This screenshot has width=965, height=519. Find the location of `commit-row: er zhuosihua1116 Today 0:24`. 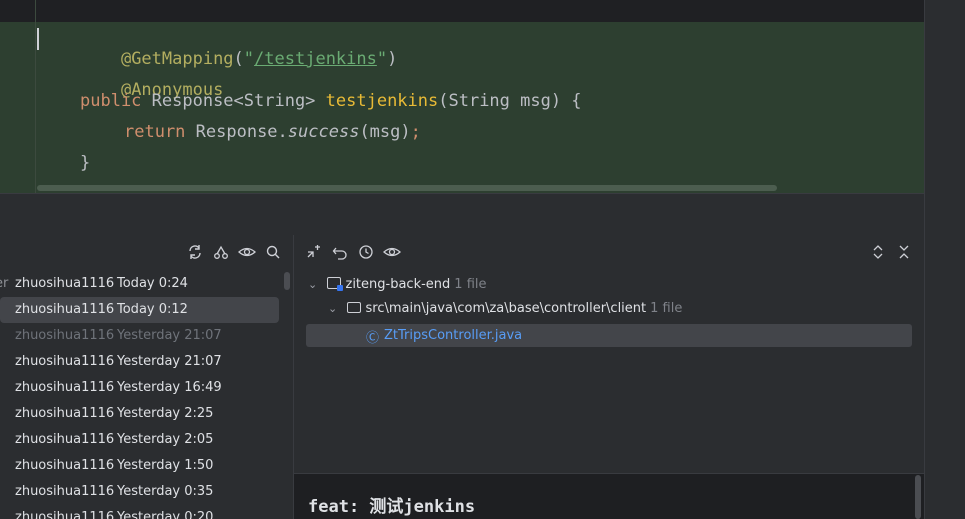

commit-row: er zhuosihua1116 Today 0:24 is located at coordinates (139, 284).